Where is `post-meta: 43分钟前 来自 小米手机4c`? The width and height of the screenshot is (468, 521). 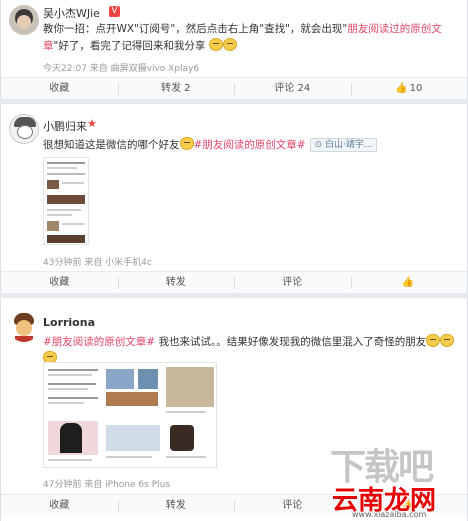 post-meta: 43分钟前 来自 小米手机4c is located at coordinates (97, 263).